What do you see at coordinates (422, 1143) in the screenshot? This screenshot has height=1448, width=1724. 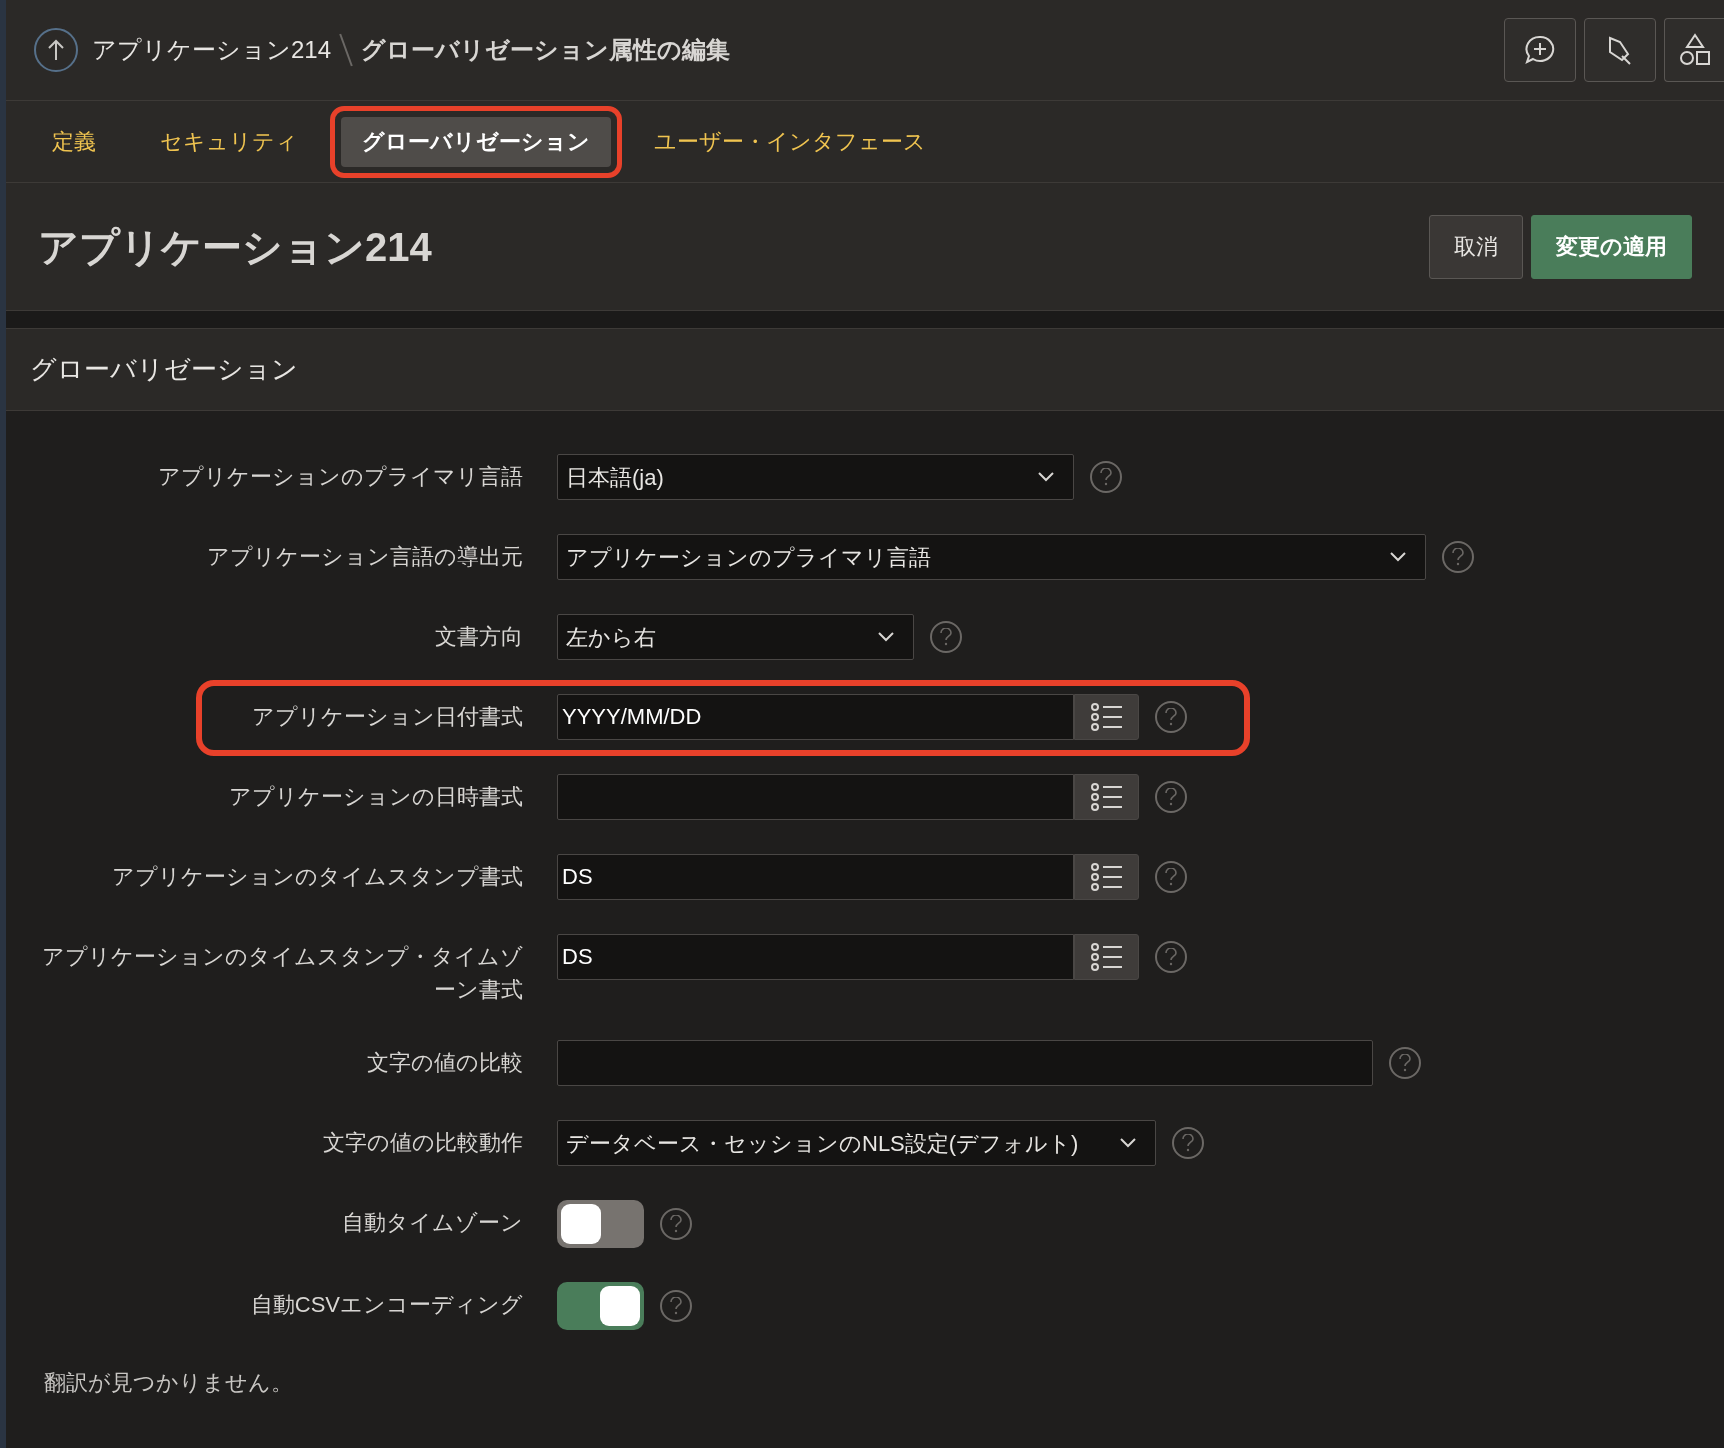 I see `field-label: 文字の値の比較動作` at bounding box center [422, 1143].